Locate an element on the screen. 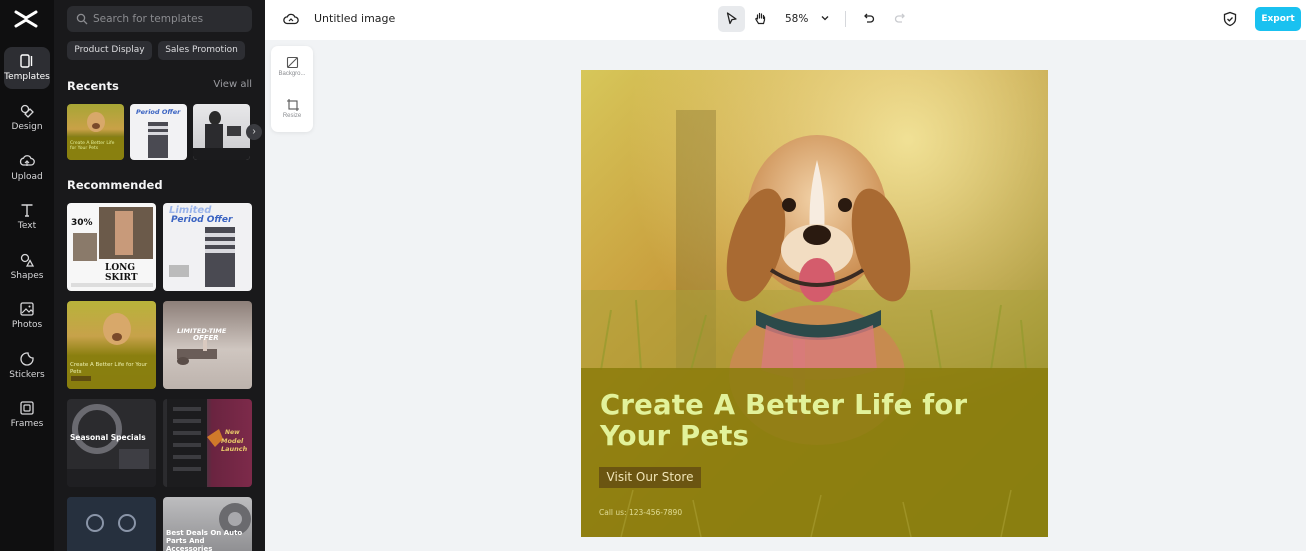 This screenshot has height=551, width=1306. photos-icon is located at coordinates (27, 309).